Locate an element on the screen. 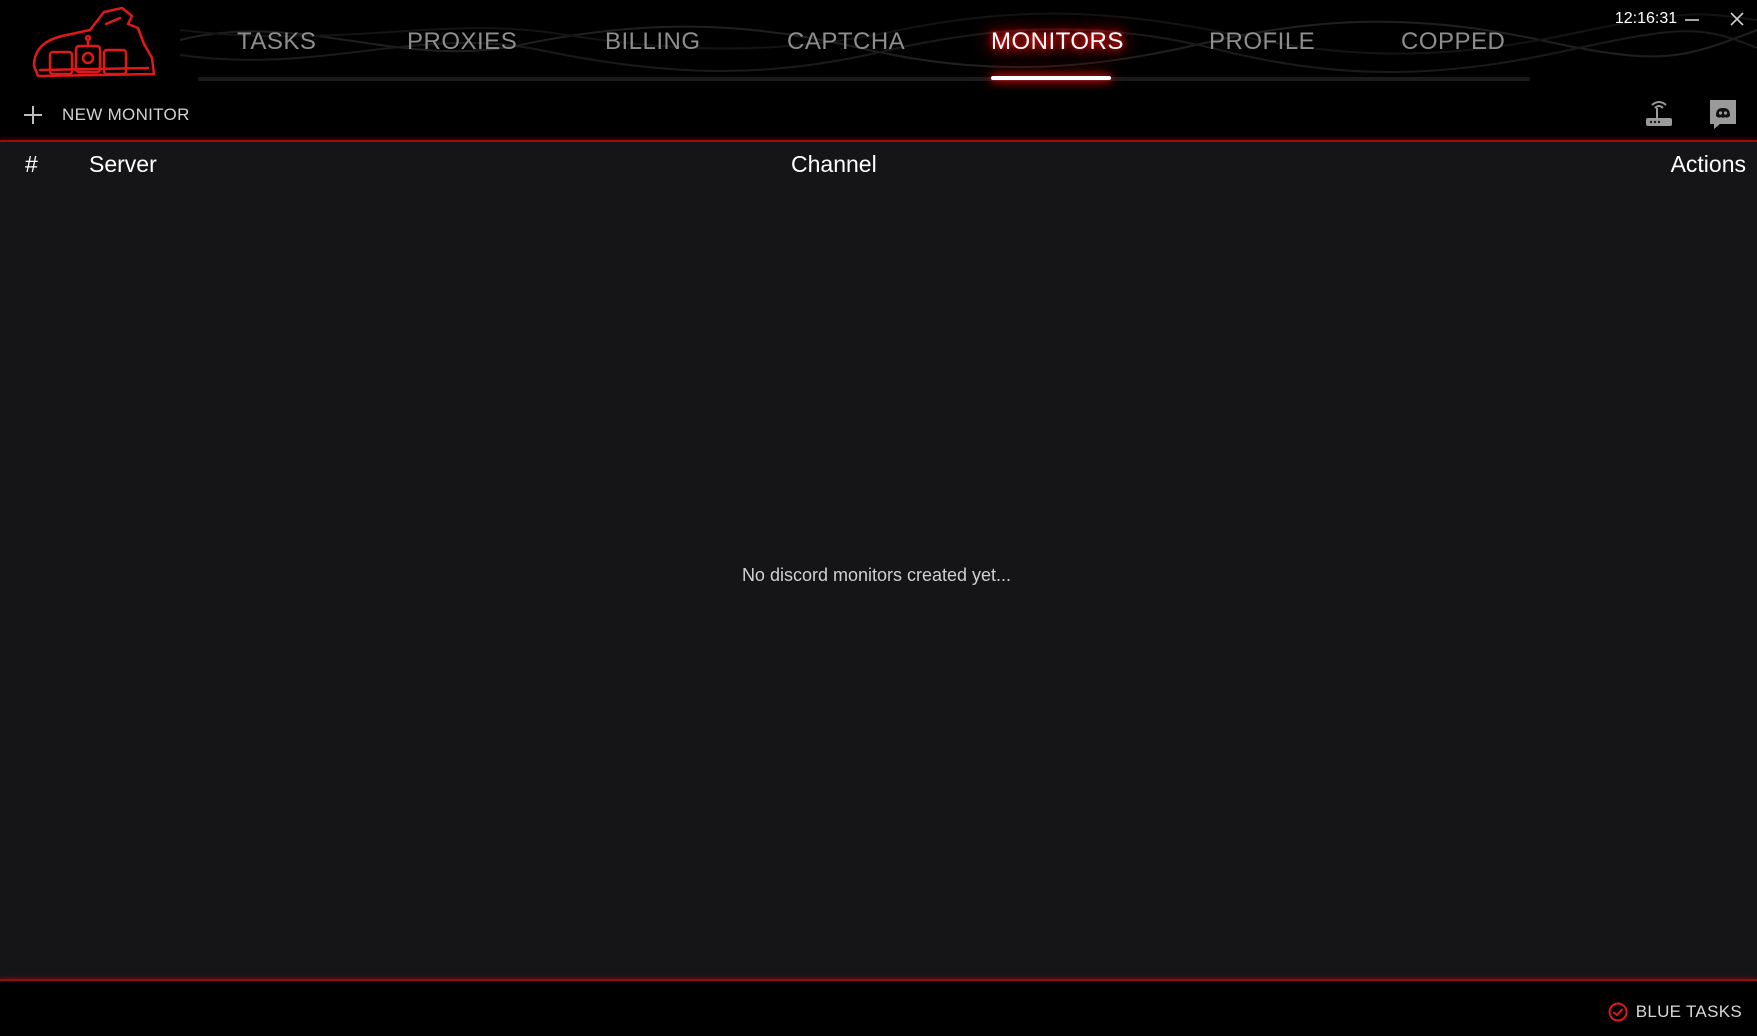  tab-captcha: CAPTCHA is located at coordinates (846, 42).